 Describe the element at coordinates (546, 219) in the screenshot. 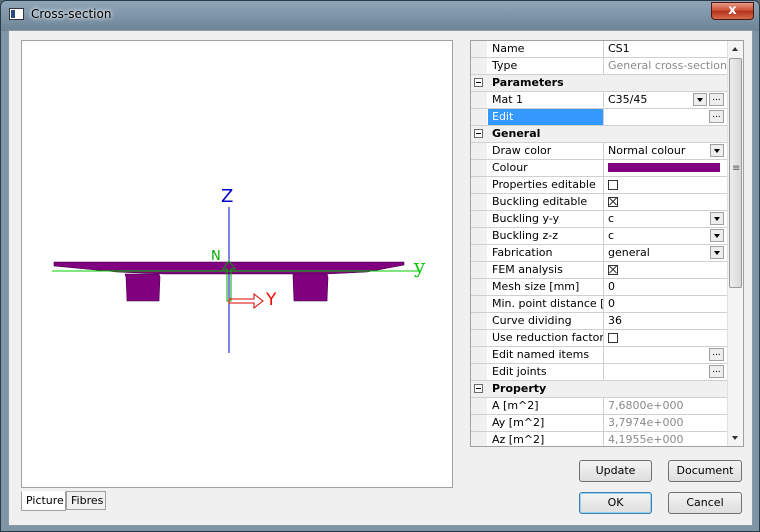

I see `property-label: Buckling y-y` at that location.